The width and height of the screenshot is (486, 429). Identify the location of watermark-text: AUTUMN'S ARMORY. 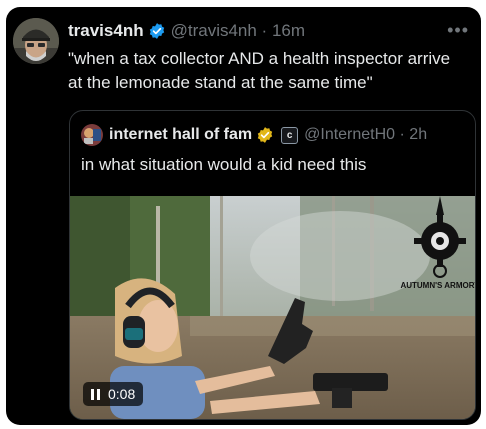
(437, 285).